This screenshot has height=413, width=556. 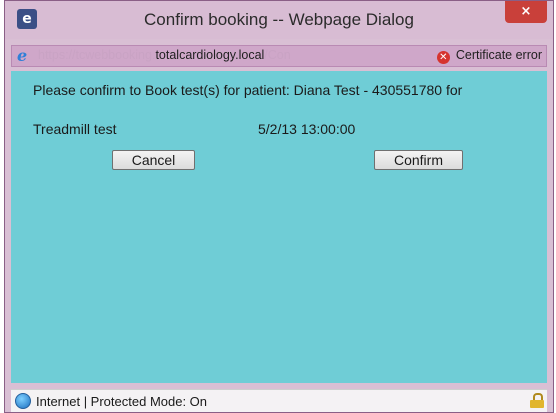 I want to click on close-button: ×, so click(x=526, y=12).